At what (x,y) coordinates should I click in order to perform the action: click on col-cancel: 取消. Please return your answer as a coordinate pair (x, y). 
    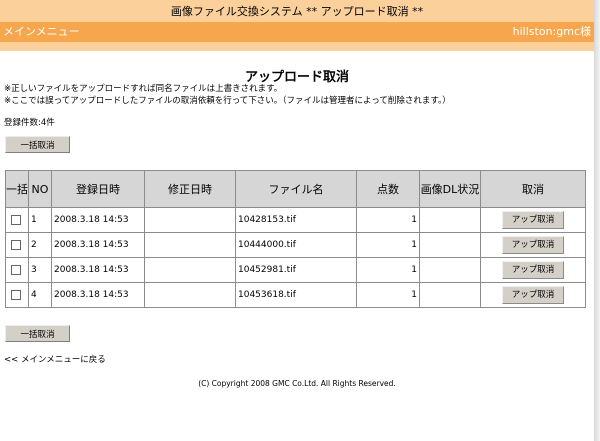
    Looking at the image, I should click on (533, 189).